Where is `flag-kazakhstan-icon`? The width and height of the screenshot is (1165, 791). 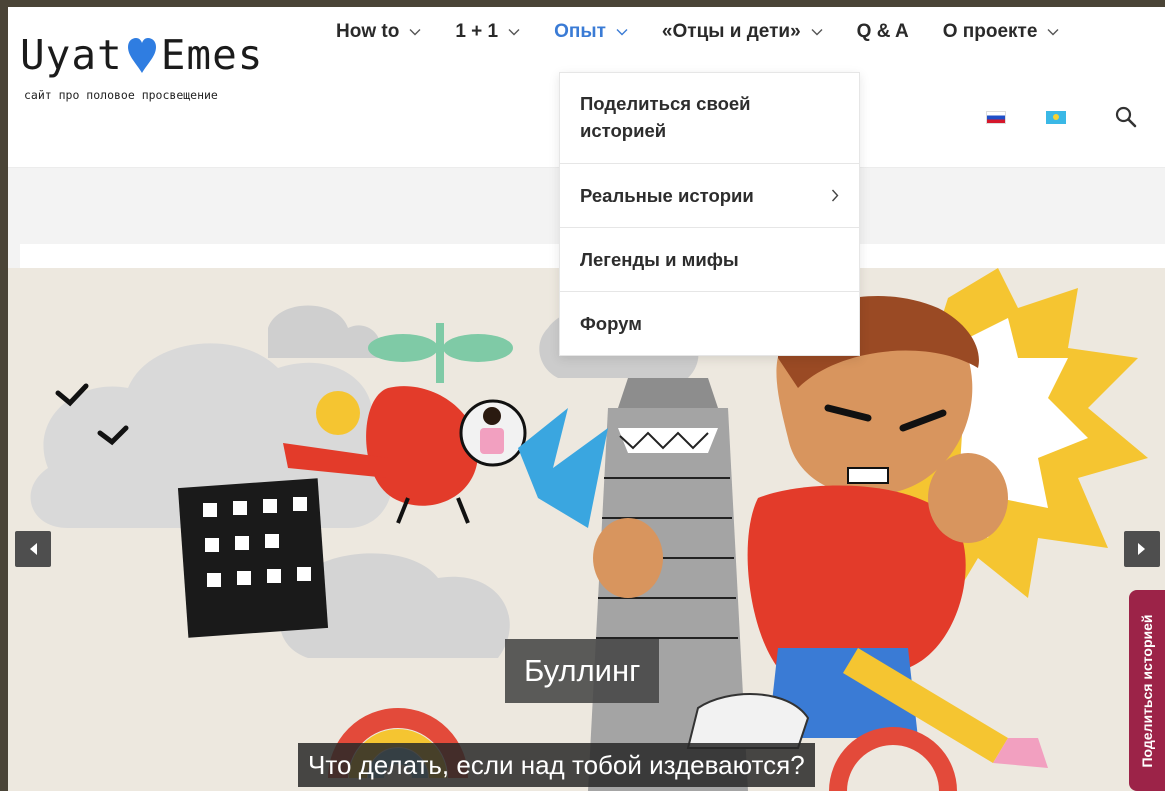
flag-kazakhstan-icon is located at coordinates (1056, 117).